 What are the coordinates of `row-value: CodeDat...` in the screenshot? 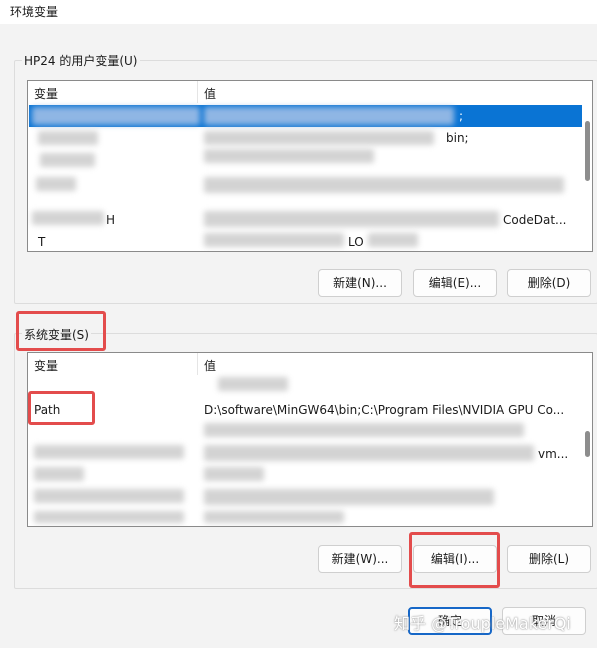 It's located at (535, 220).